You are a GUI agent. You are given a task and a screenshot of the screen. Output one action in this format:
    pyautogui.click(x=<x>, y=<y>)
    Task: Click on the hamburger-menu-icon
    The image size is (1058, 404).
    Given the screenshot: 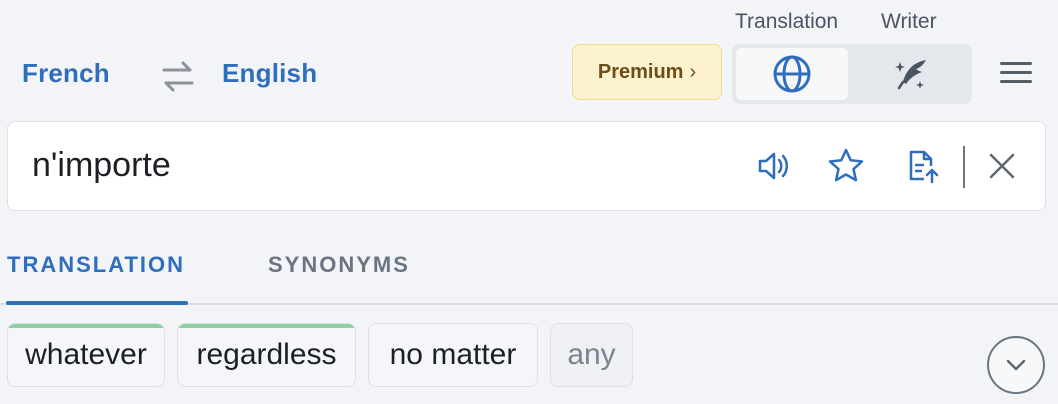 What is the action you would take?
    pyautogui.click(x=1018, y=76)
    